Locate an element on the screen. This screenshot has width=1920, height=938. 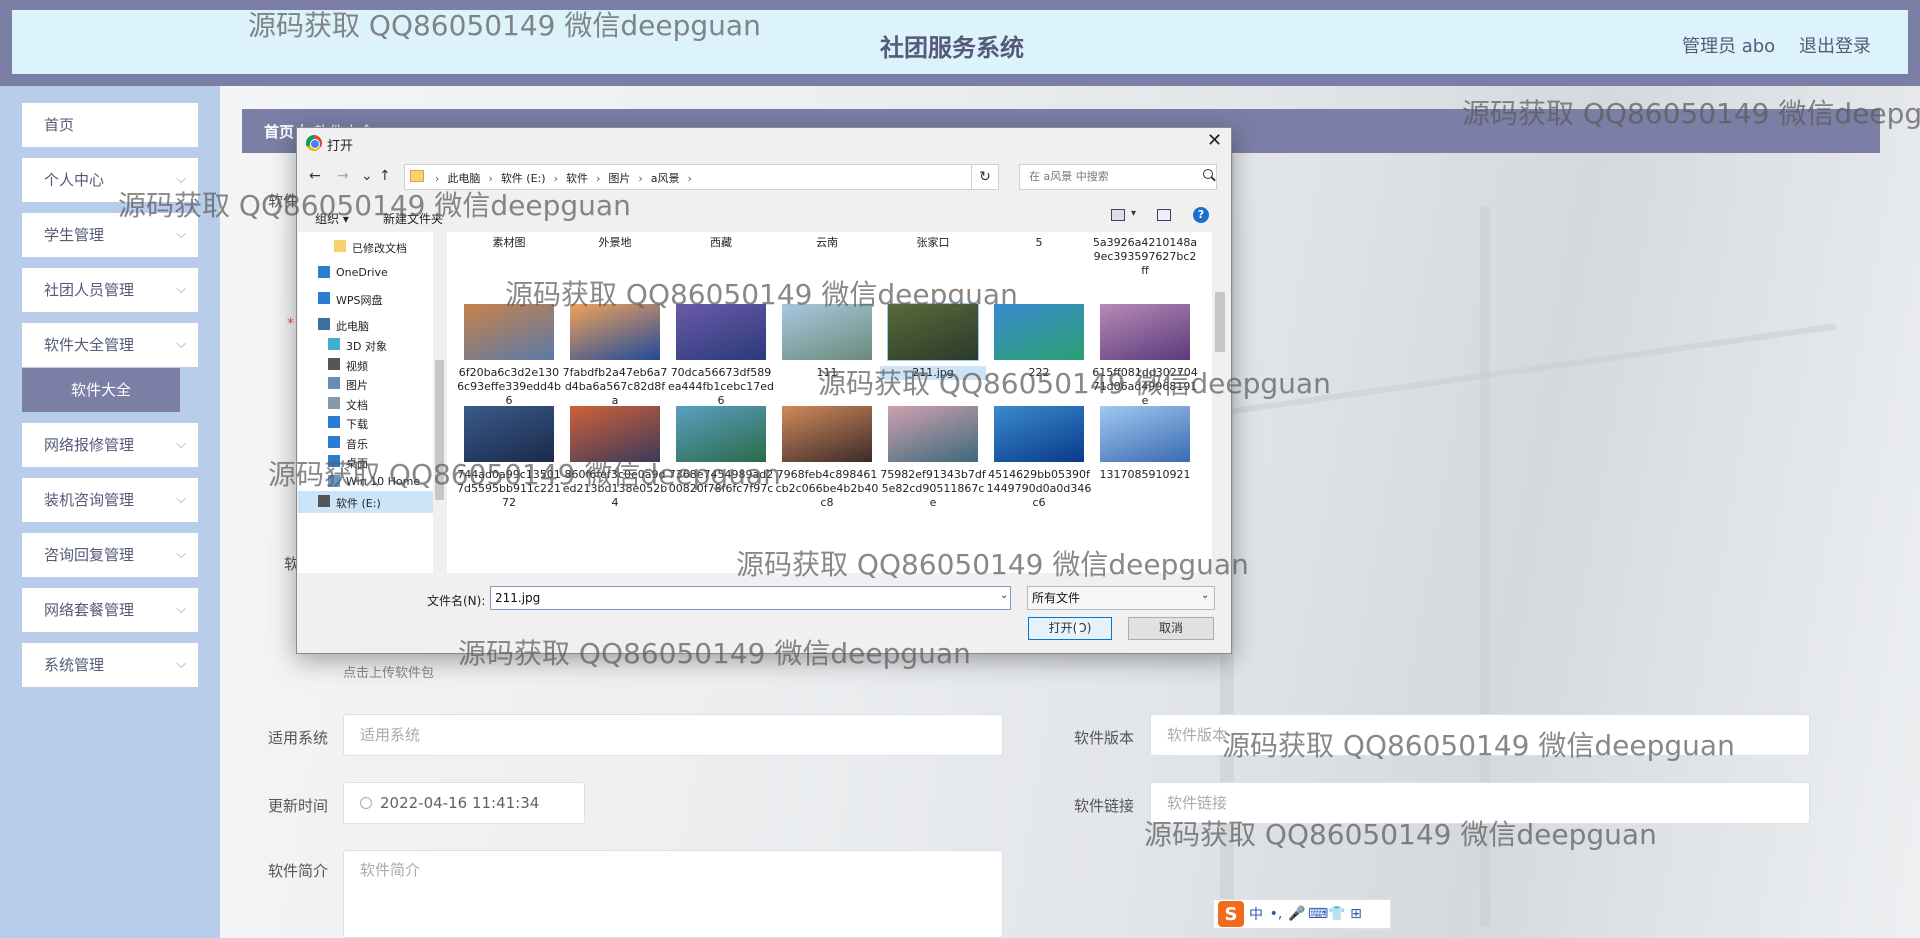
tree-item: 桌面 is located at coordinates (365, 462).